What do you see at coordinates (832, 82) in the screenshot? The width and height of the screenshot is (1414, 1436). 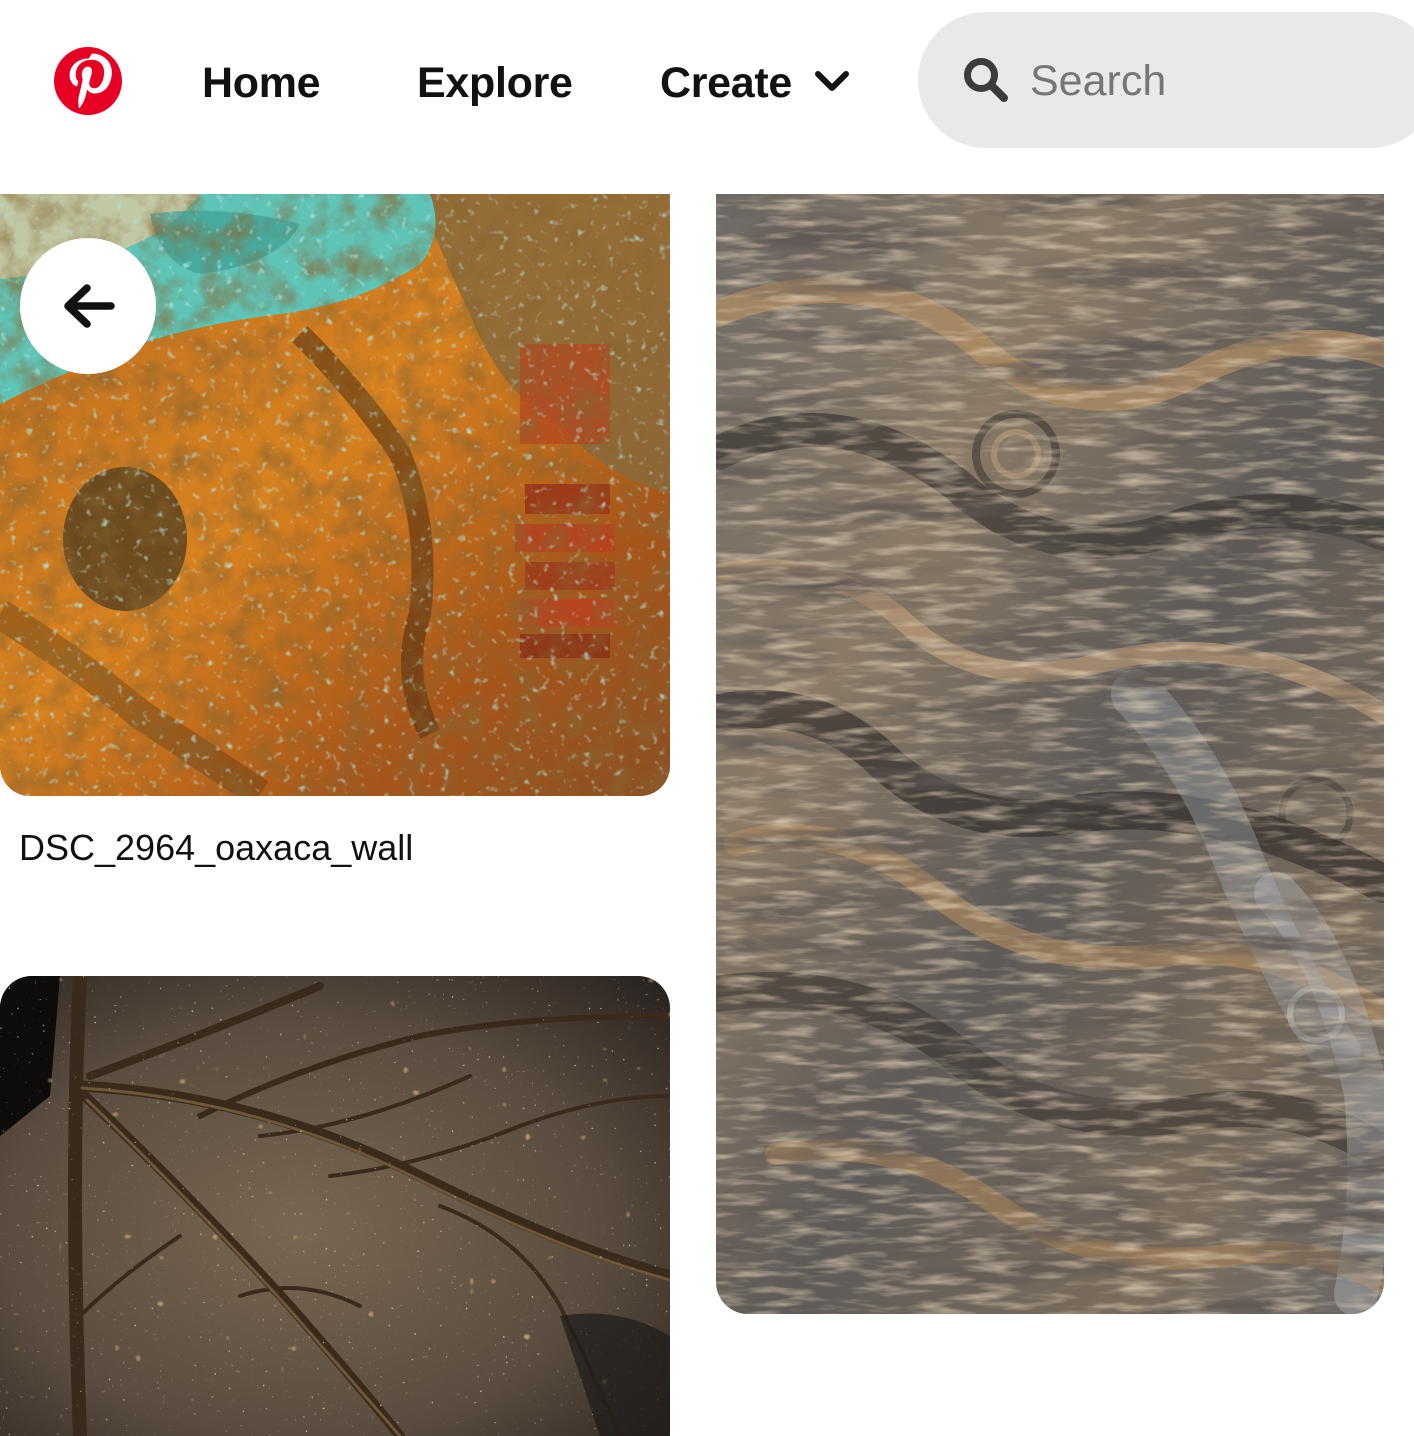 I see `chevron-down-icon` at bounding box center [832, 82].